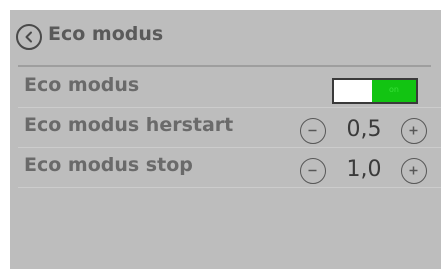 This screenshot has width=441, height=269. I want to click on setting-row-eco-restart: Eco modus herstart 0,5, so click(225, 128).